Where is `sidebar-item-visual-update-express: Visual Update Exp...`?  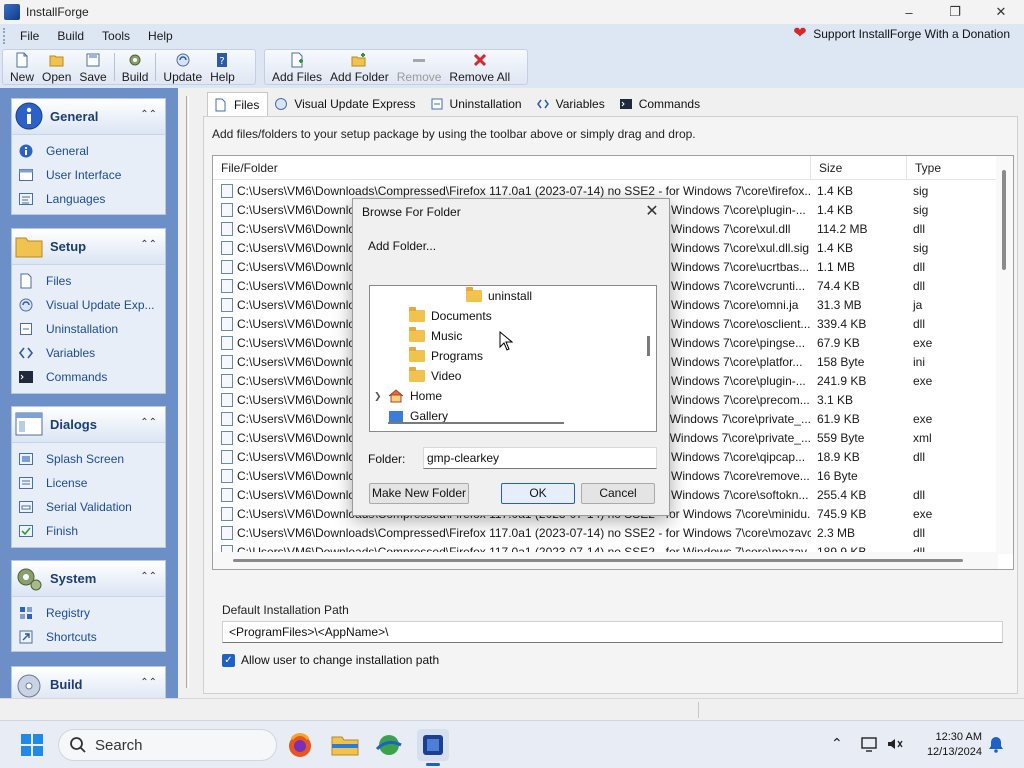 sidebar-item-visual-update-express: Visual Update Exp... is located at coordinates (88, 305).